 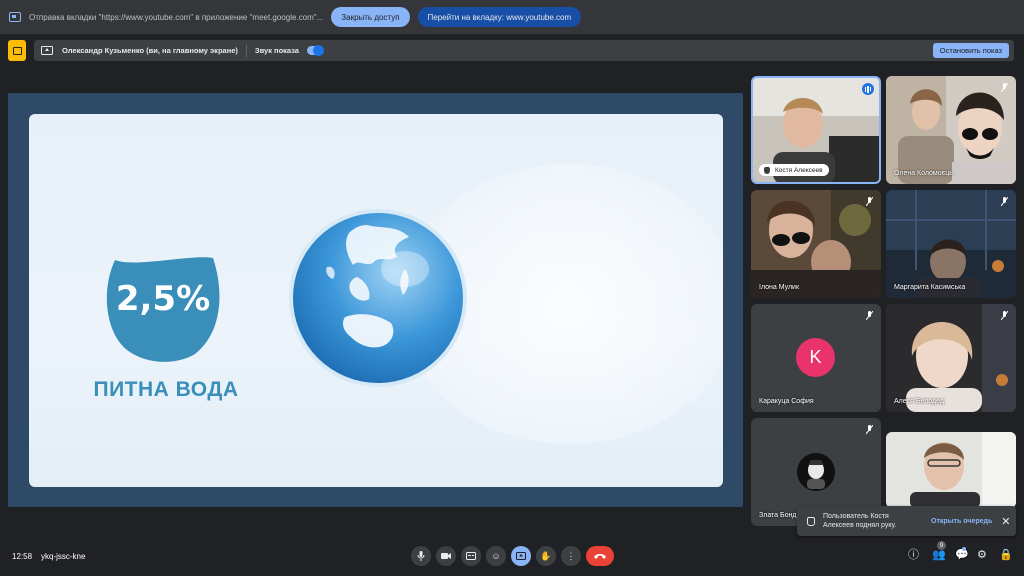 I want to click on divider, so click(x=246, y=50).